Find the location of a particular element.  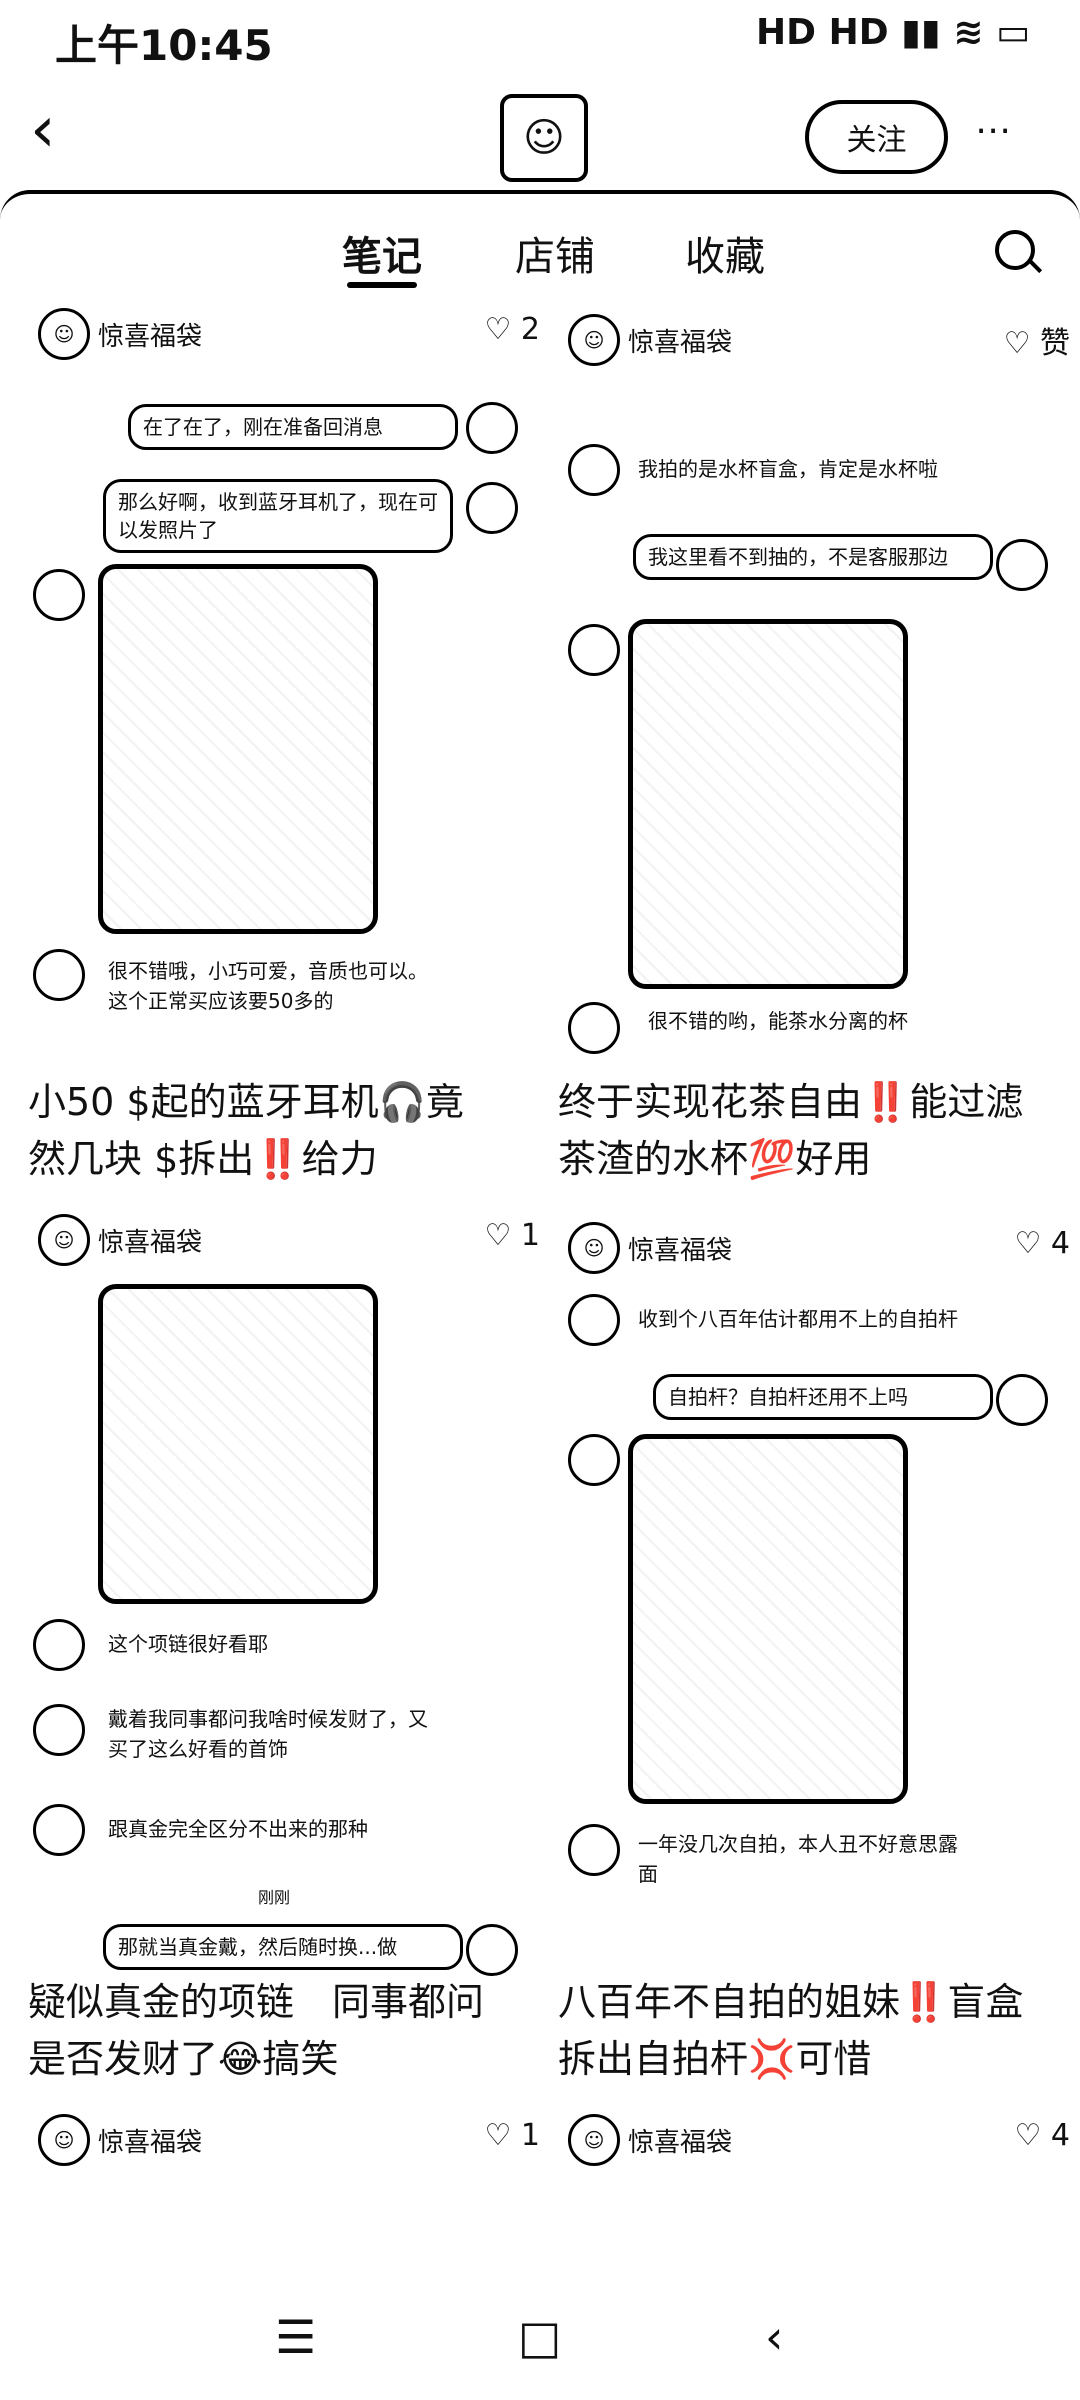

comment-text: 收到个八百年估计都用不上的自拍杆 is located at coordinates (798, 1319).